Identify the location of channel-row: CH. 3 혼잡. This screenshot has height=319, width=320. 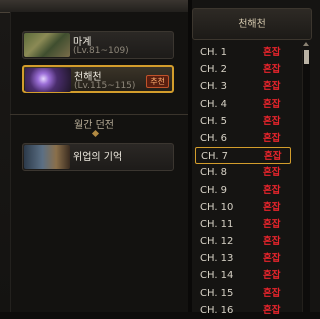
(243, 86).